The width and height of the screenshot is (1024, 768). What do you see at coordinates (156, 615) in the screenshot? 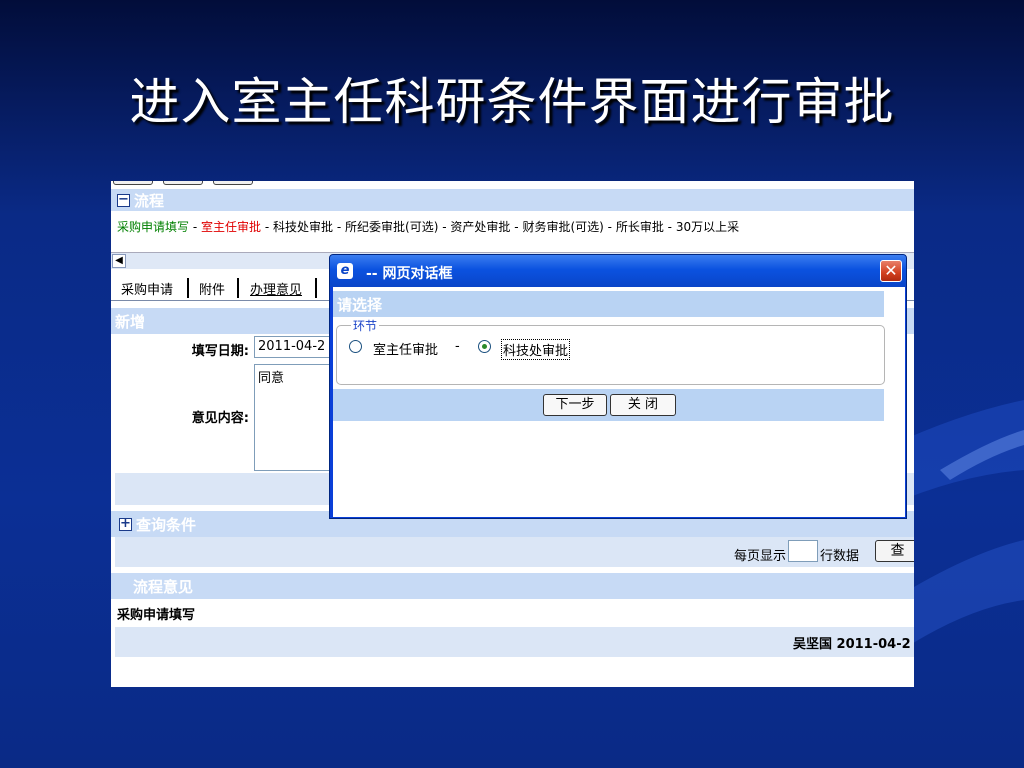
I see `flow-opinion-step: 采购申请填写` at bounding box center [156, 615].